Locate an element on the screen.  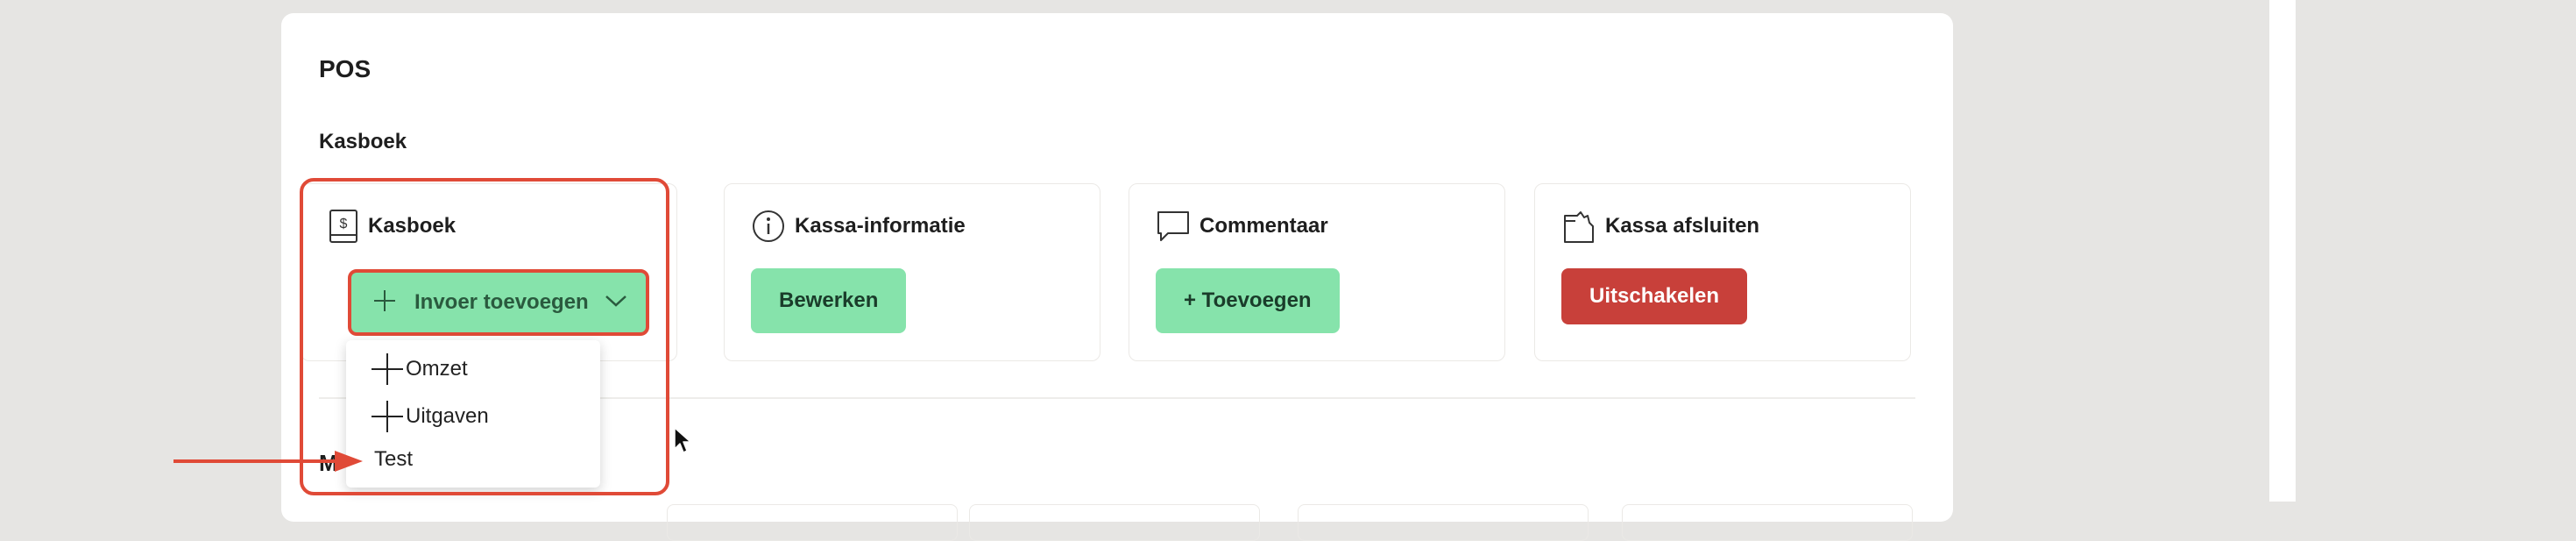
card-title: Kassa afsluiten is located at coordinates (1682, 226).